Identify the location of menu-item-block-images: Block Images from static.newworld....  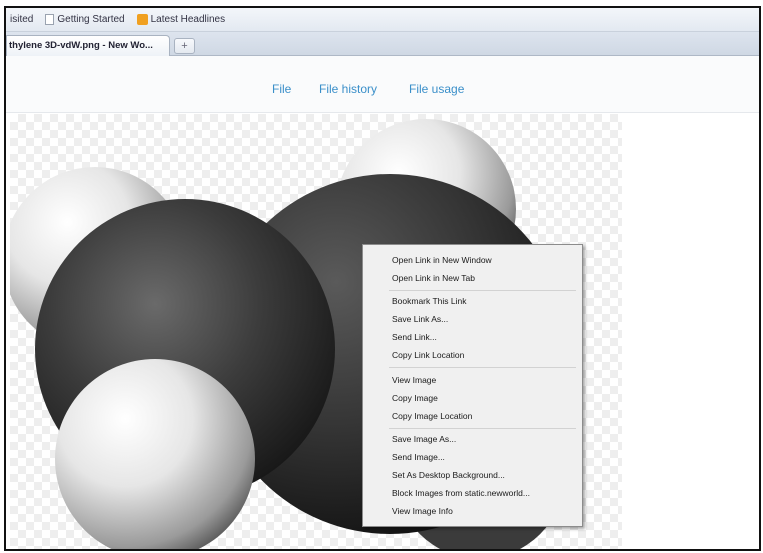
(461, 493).